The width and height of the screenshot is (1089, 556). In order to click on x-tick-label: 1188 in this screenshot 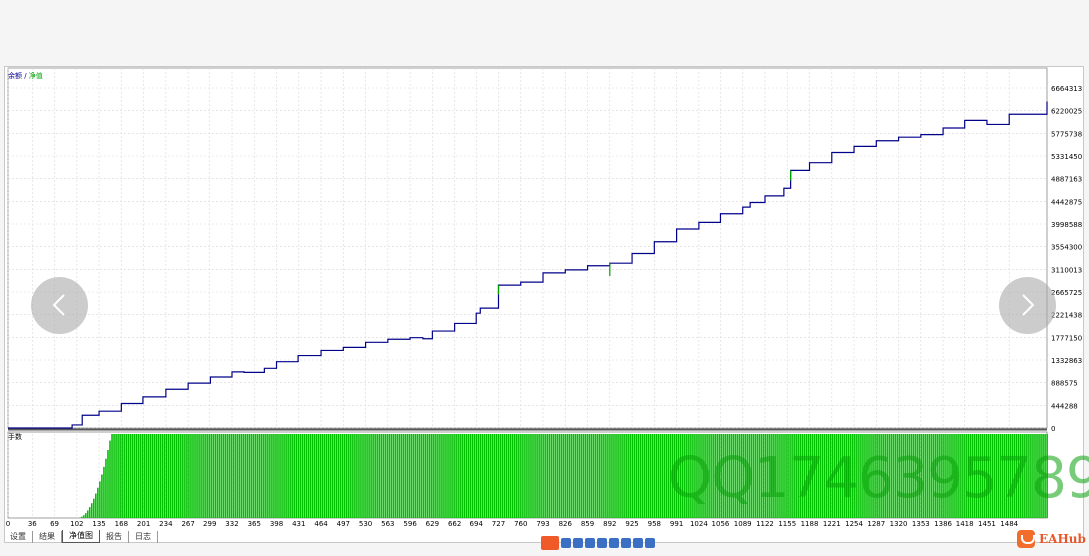, I will do `click(810, 524)`.